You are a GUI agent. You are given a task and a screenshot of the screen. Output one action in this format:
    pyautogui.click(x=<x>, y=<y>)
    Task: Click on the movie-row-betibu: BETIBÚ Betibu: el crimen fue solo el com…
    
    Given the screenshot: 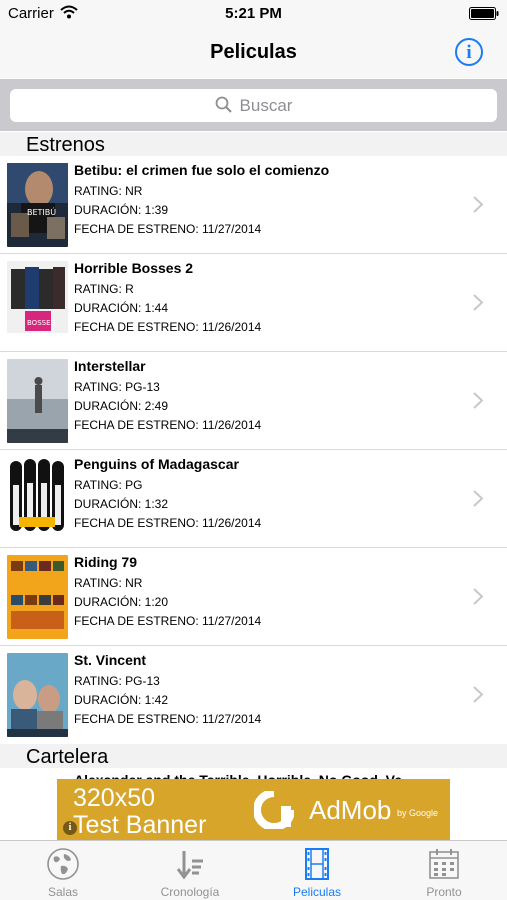 What is the action you would take?
    pyautogui.click(x=253, y=205)
    